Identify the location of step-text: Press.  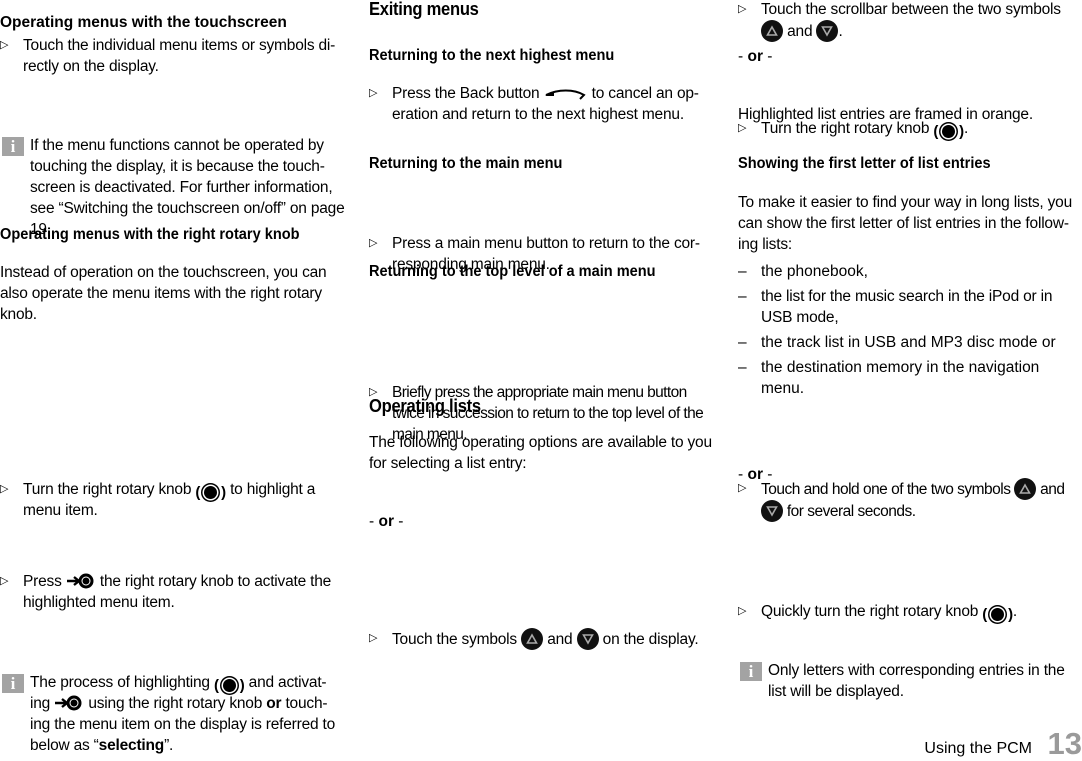
(42, 581).